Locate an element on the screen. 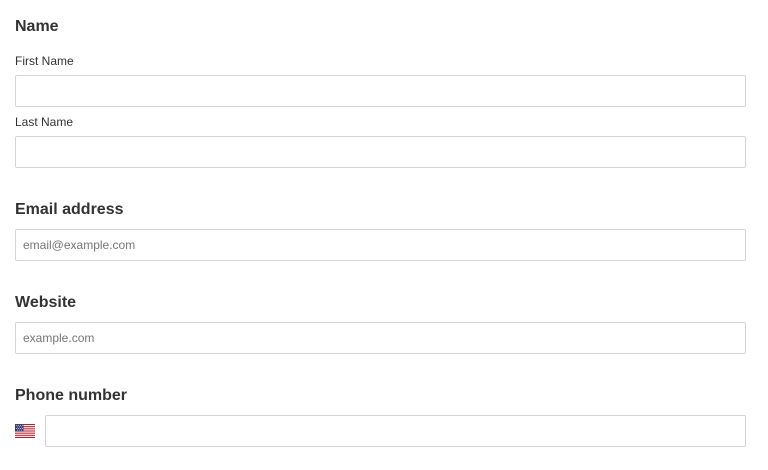 The image size is (768, 470). website-section-title: Website is located at coordinates (46, 302).